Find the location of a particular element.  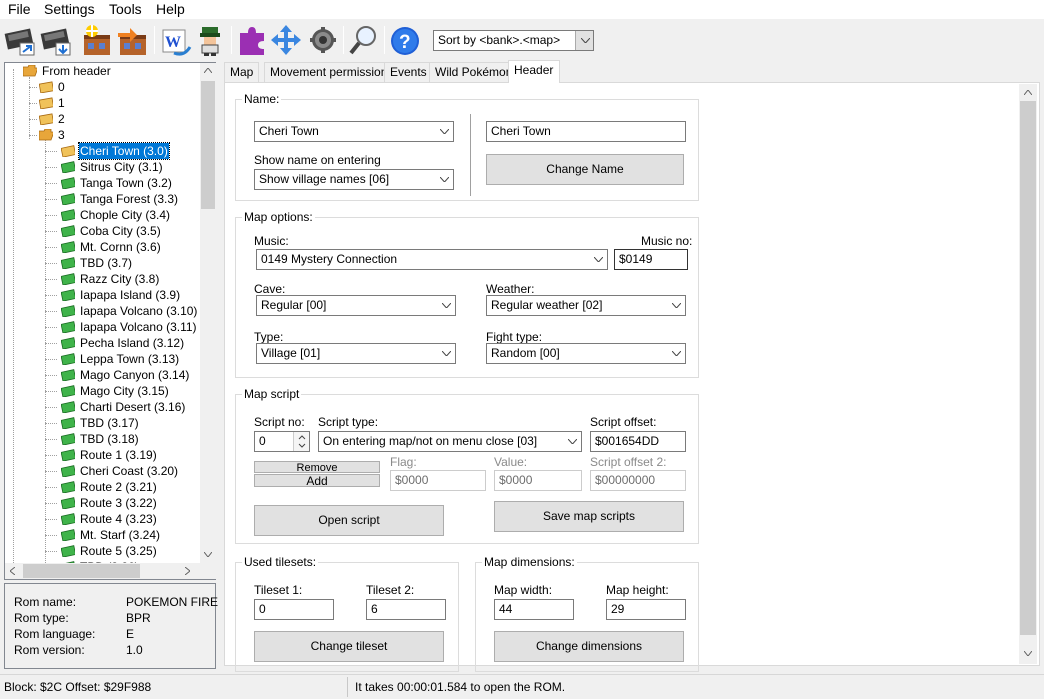

map-width-field: 44 is located at coordinates (534, 609).